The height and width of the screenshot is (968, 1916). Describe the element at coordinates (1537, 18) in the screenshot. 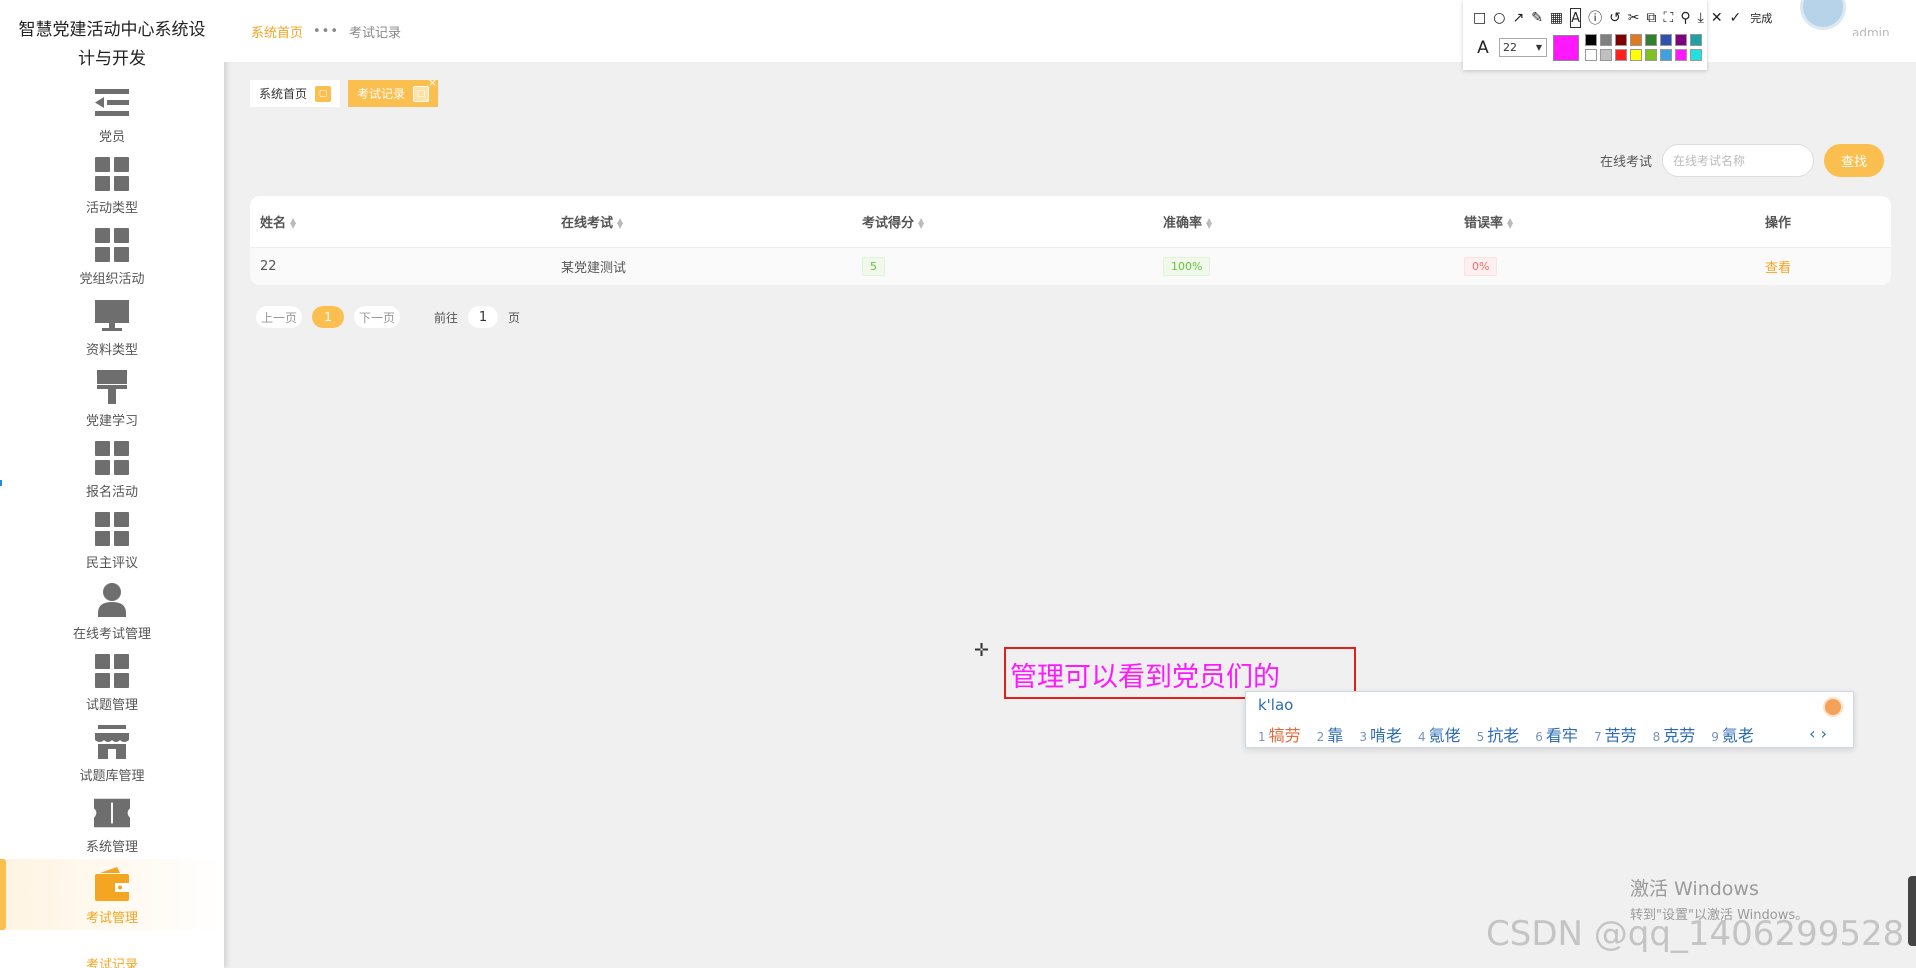

I see `pen-tool-icon: ✎` at that location.